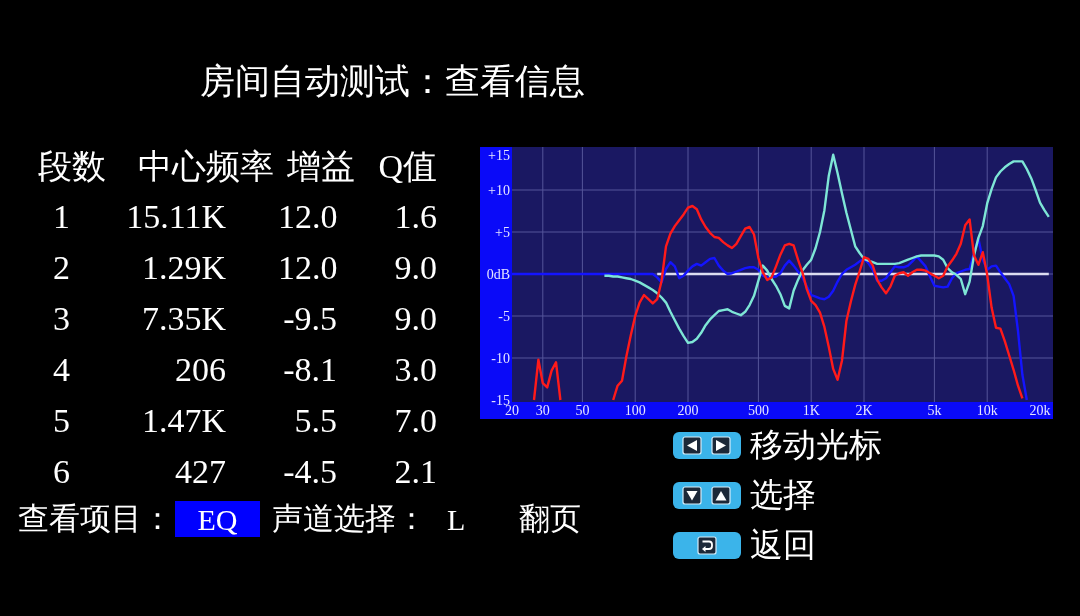 This screenshot has width=1080, height=616. Describe the element at coordinates (217, 519) in the screenshot. I see `option-value: EQ` at that location.